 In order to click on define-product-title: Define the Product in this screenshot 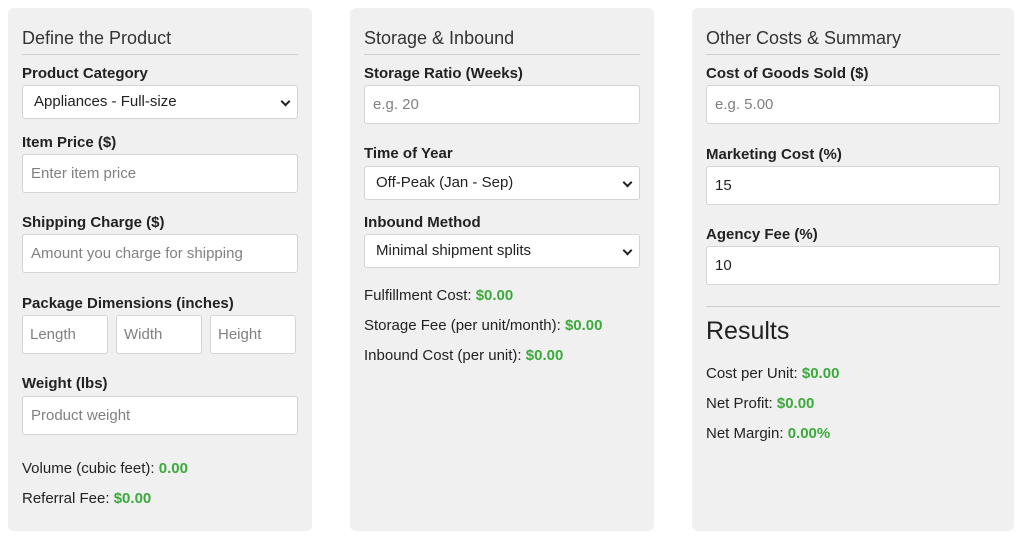, I will do `click(160, 41)`.